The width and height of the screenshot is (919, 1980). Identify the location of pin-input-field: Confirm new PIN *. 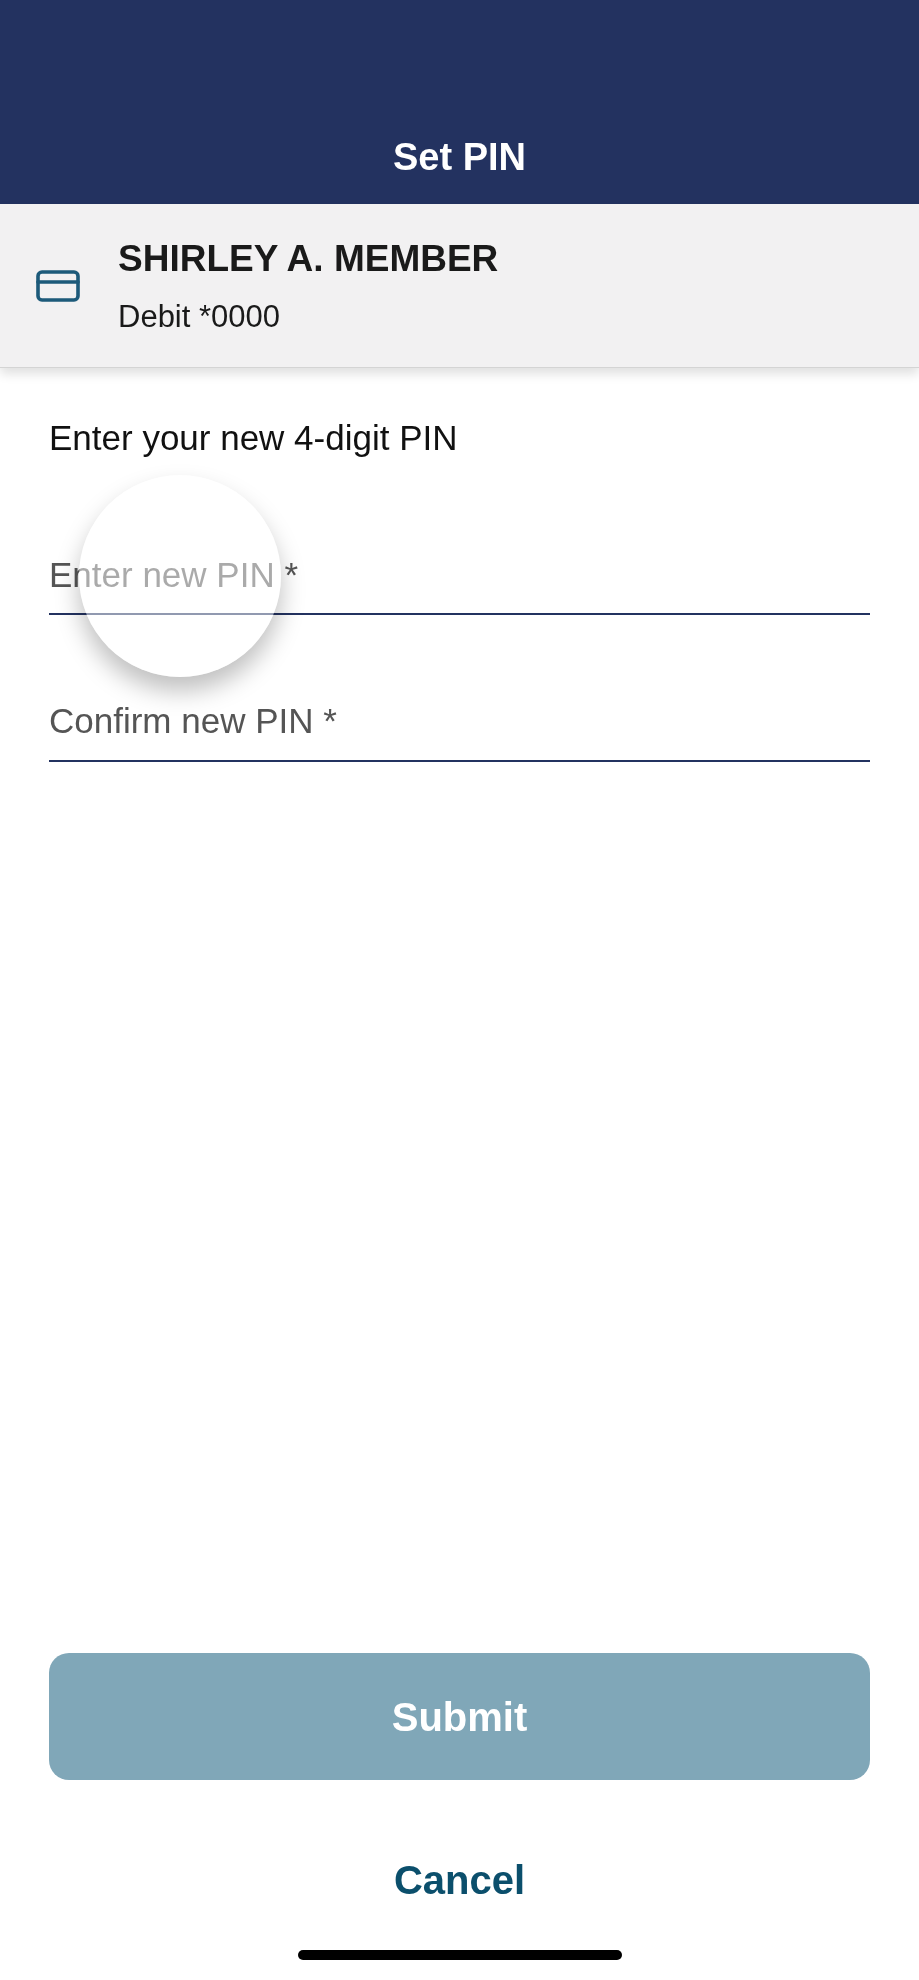
(459, 728).